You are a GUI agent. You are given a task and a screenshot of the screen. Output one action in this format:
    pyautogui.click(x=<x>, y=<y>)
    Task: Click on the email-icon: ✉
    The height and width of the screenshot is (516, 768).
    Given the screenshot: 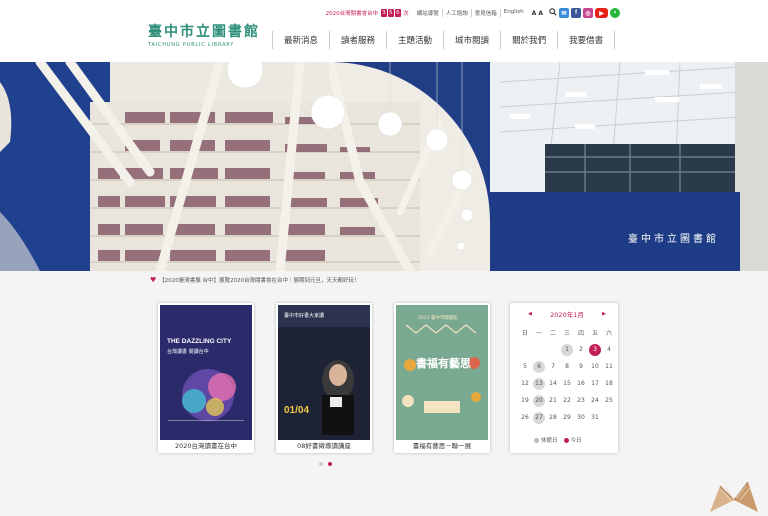 What is the action you would take?
    pyautogui.click(x=564, y=13)
    